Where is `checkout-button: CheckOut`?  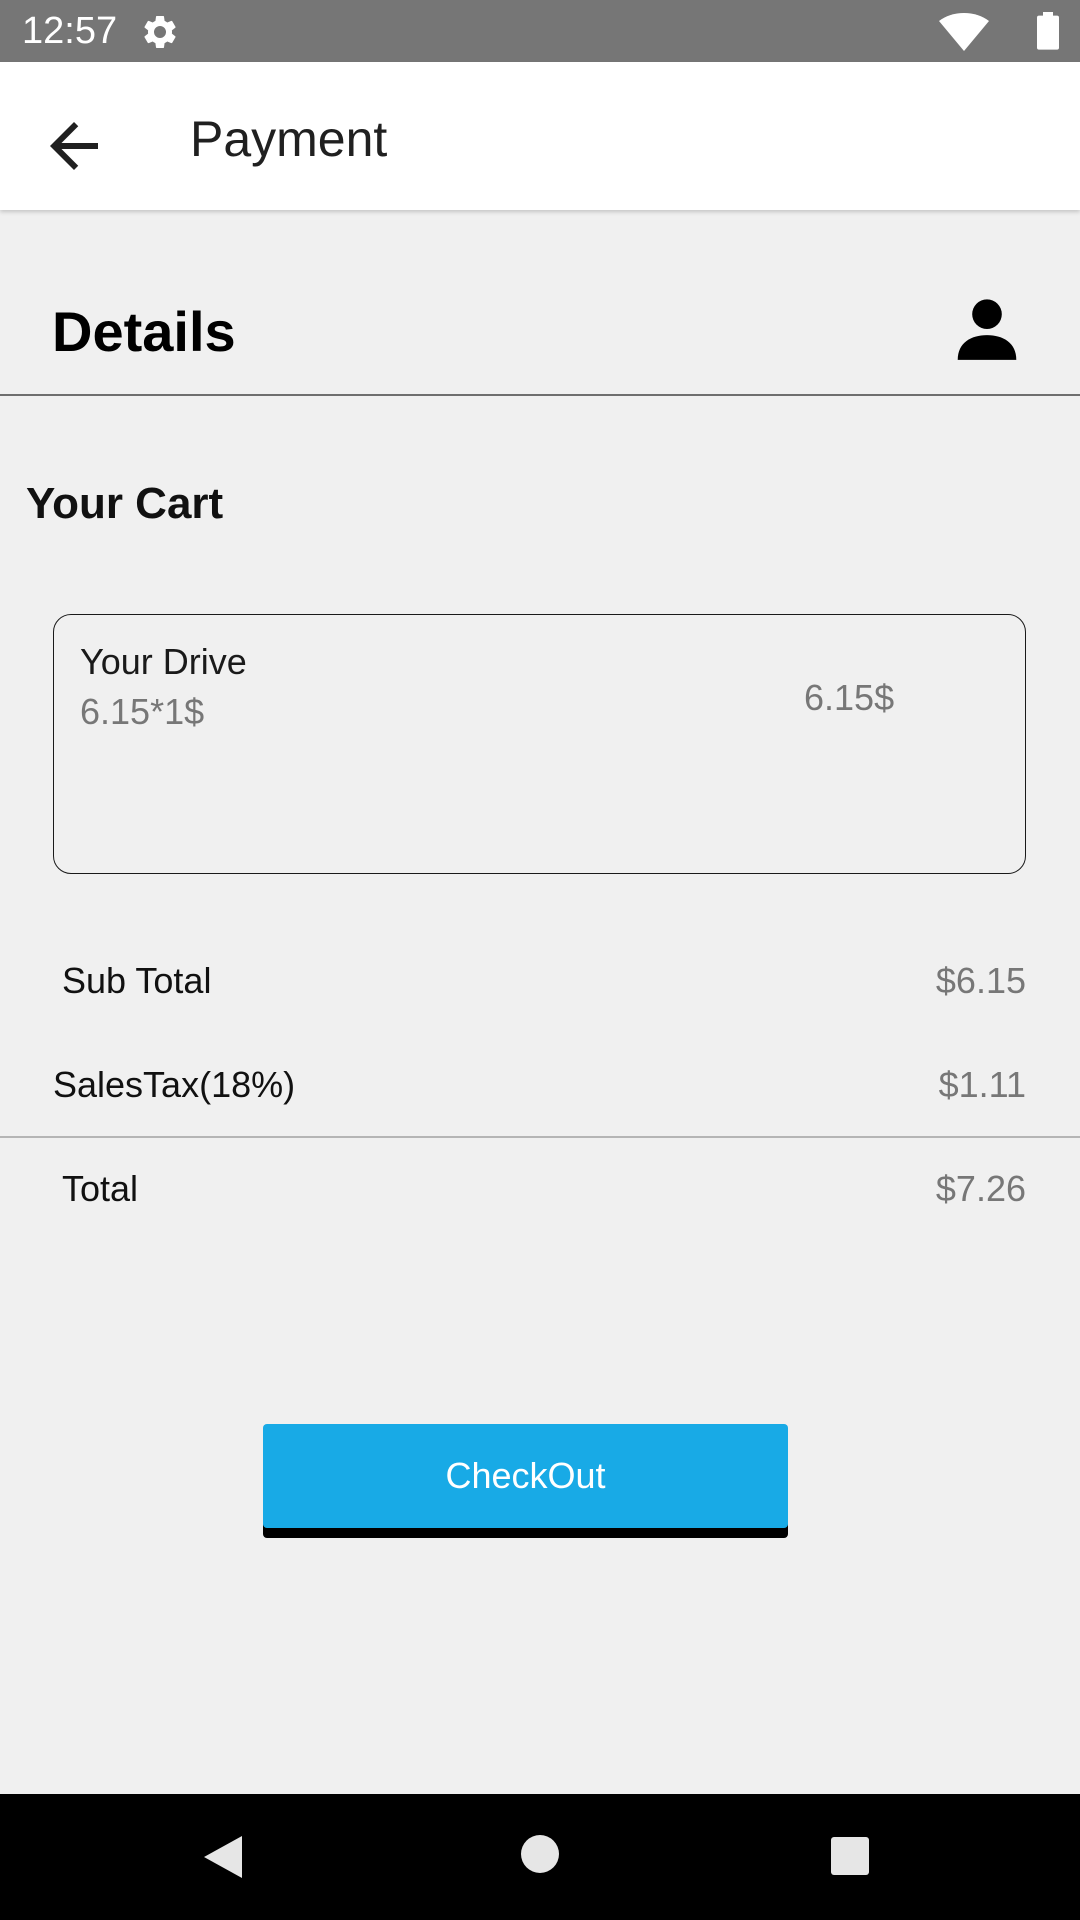 checkout-button: CheckOut is located at coordinates (525, 1476).